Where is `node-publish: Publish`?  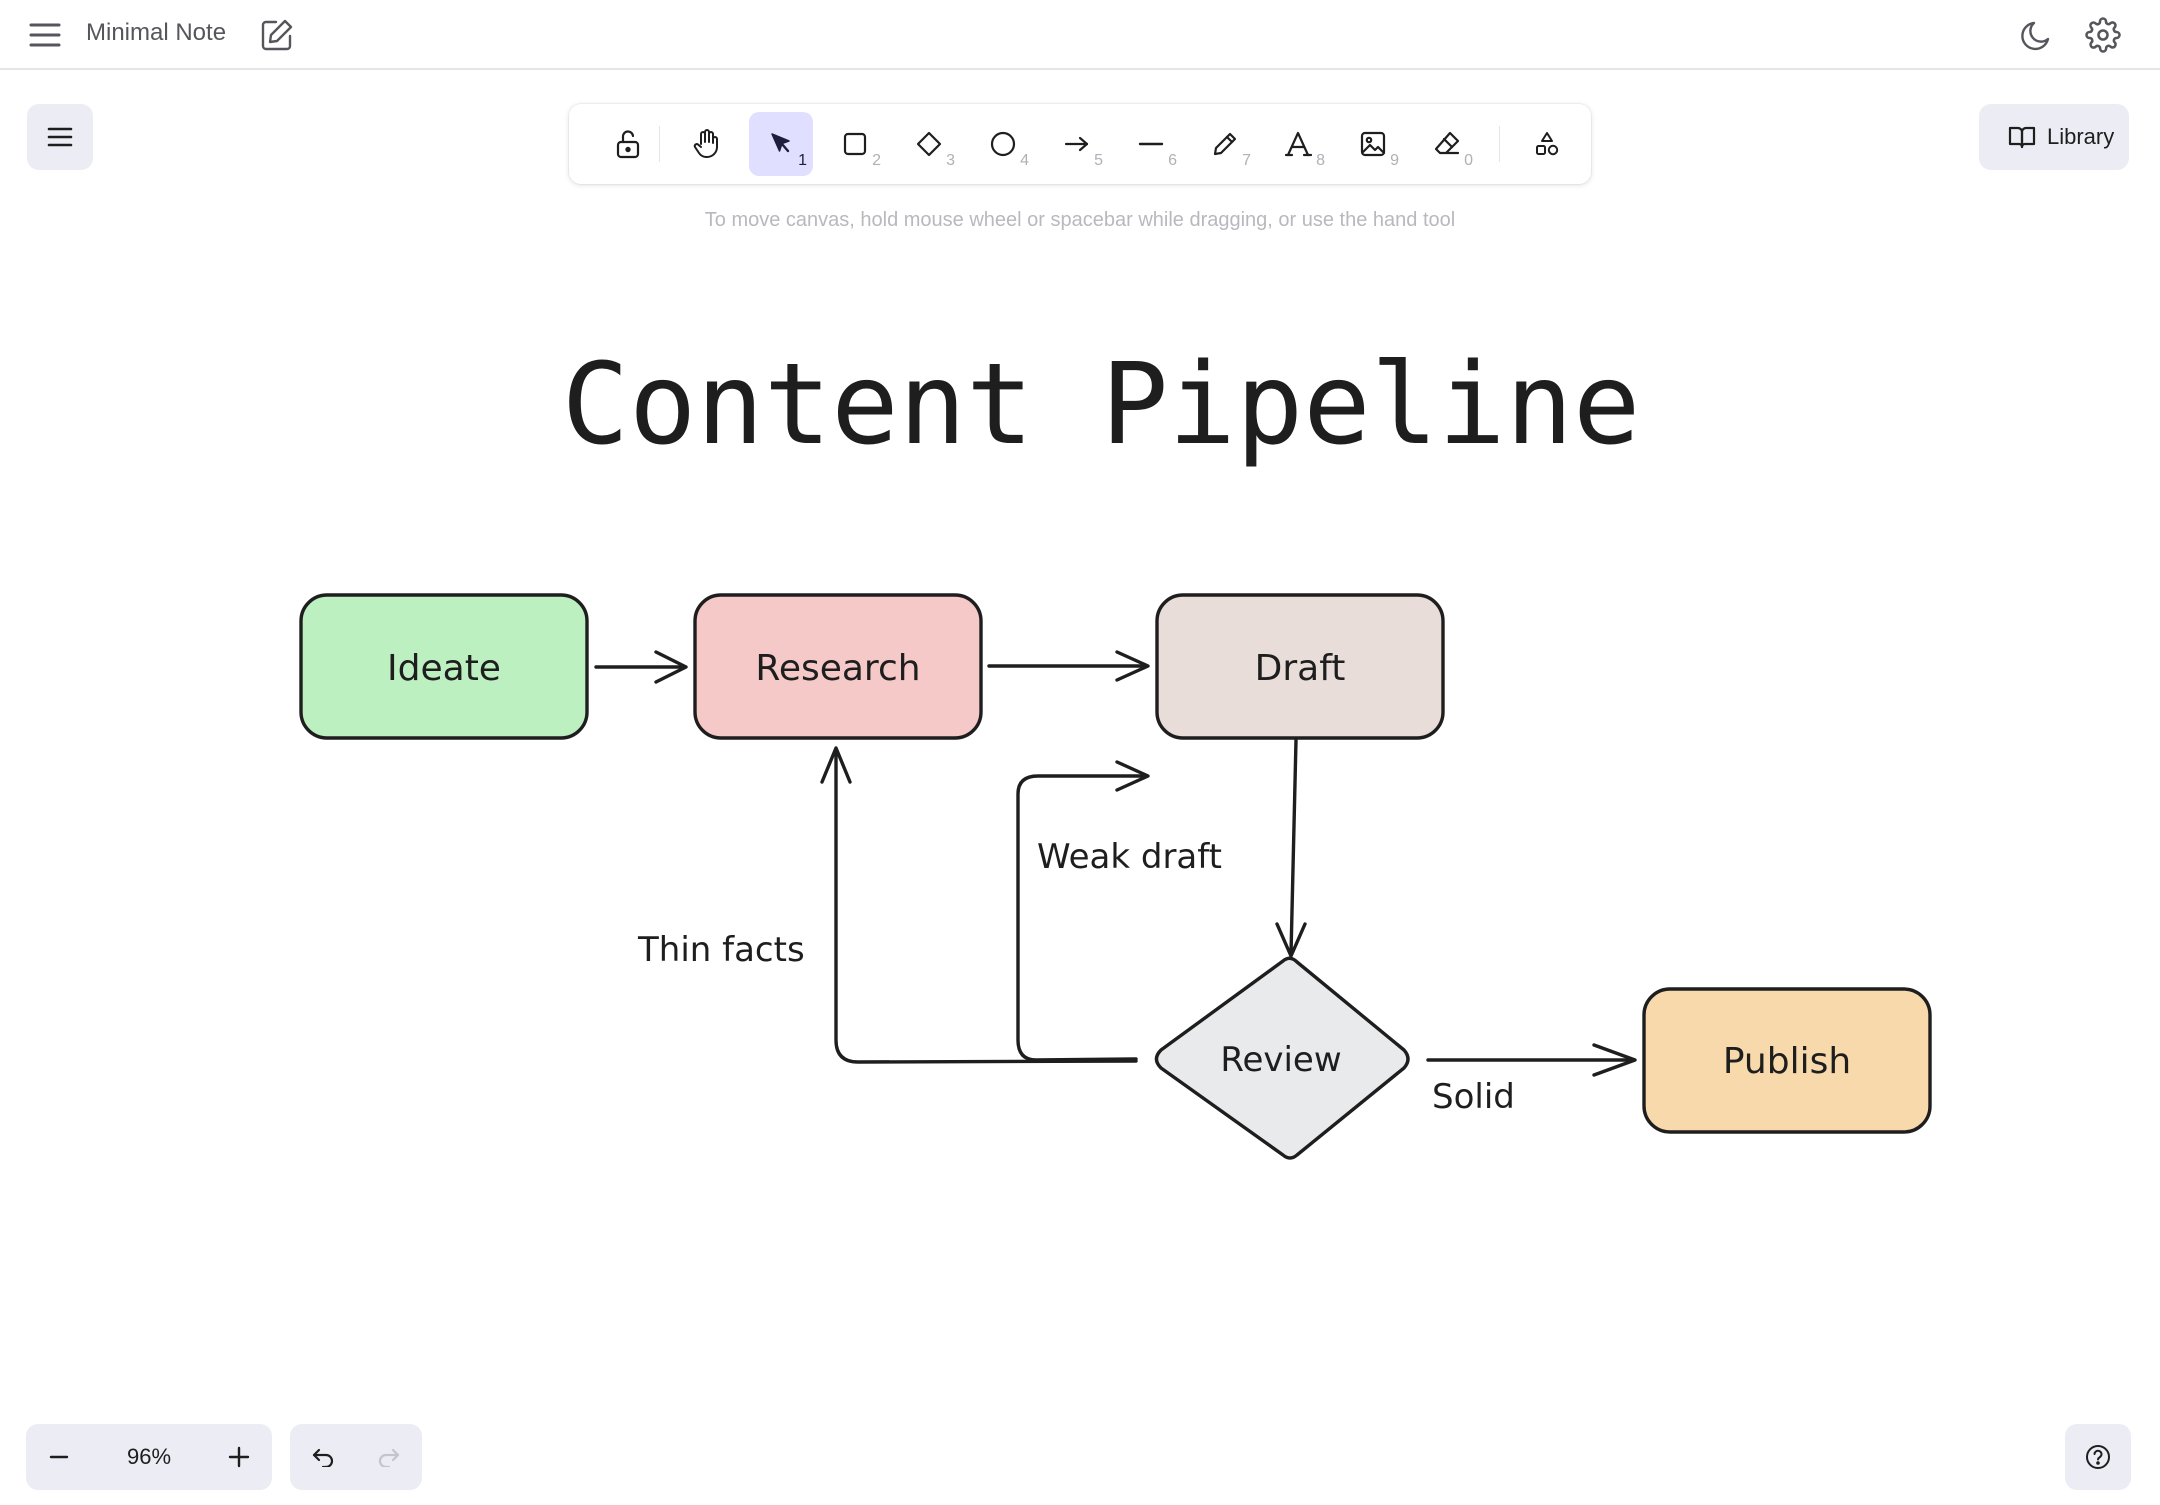
node-publish: Publish is located at coordinates (1787, 1060).